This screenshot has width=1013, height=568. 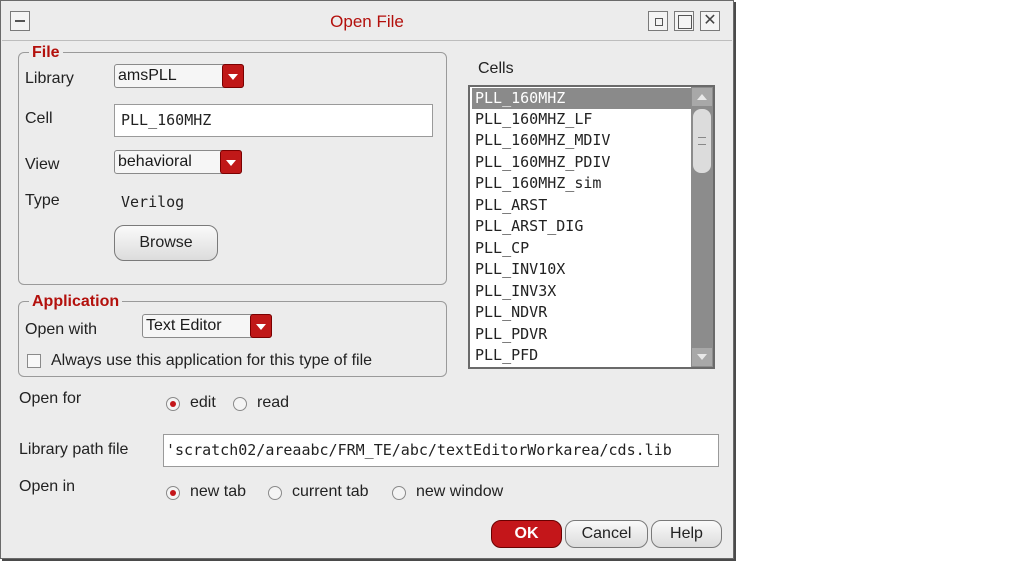 What do you see at coordinates (606, 534) in the screenshot?
I see `cancel-button: Cancel` at bounding box center [606, 534].